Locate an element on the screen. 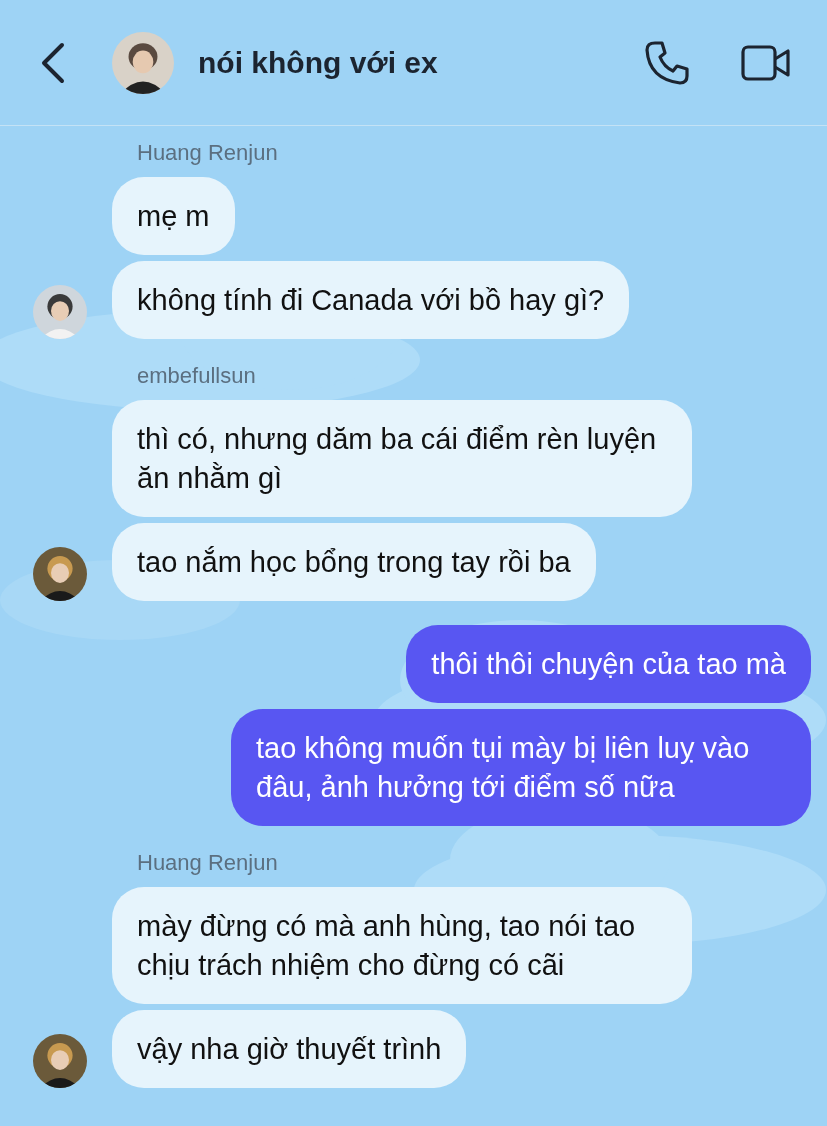  chat-title: nói không với ex is located at coordinates (318, 62).